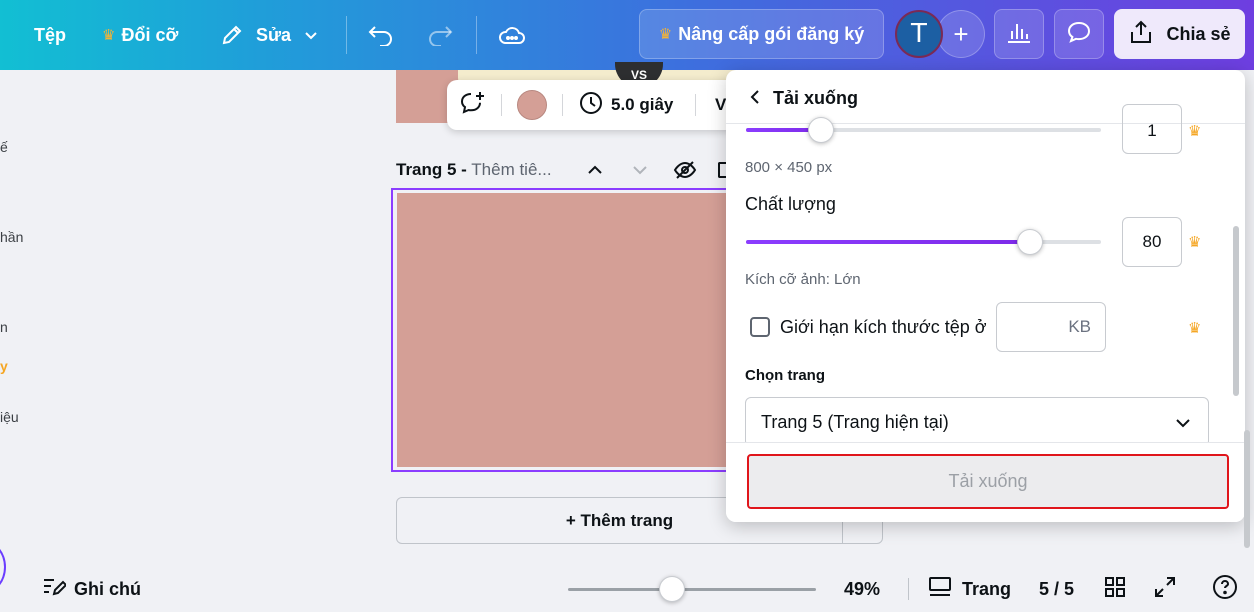  What do you see at coordinates (789, 167) in the screenshot?
I see `dimensions-text: 800 × 450 px` at bounding box center [789, 167].